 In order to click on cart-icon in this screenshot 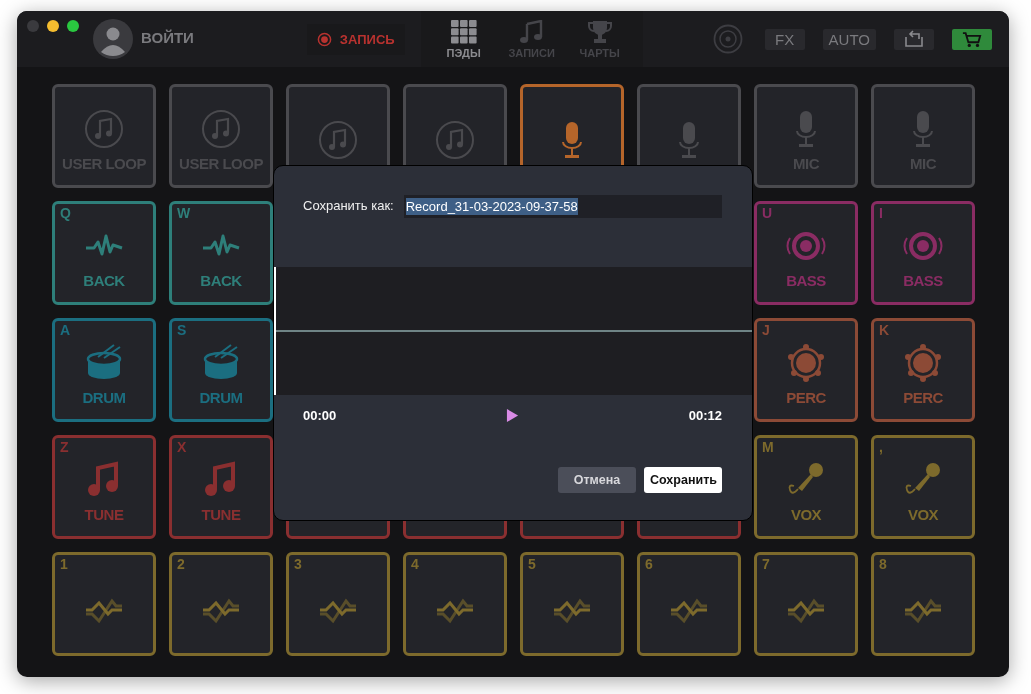, I will do `click(972, 39)`.